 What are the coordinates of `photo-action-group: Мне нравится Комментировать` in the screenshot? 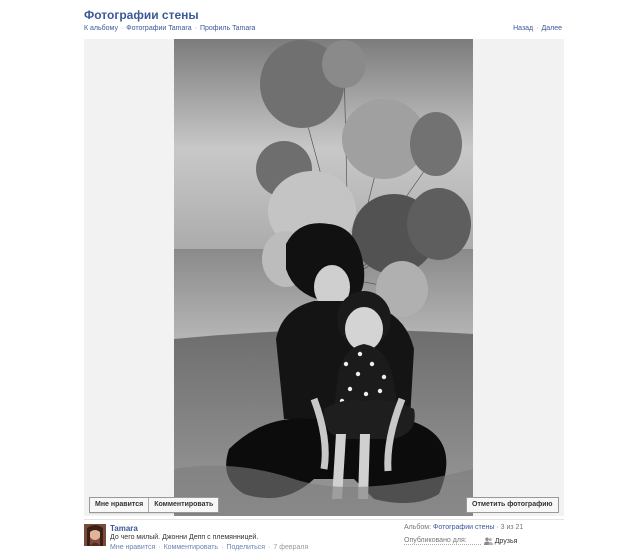 It's located at (154, 505).